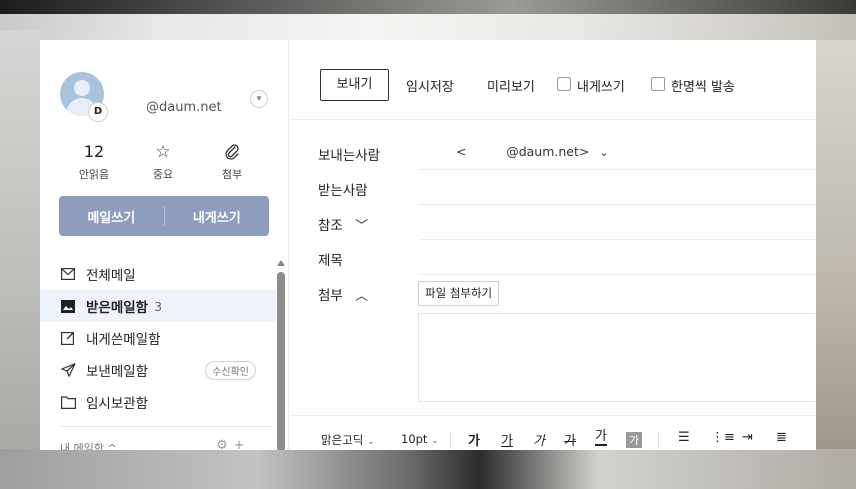 Image resolution: width=856 pixels, height=489 pixels. I want to click on attach-file-button: 파일 첨부하기, so click(459, 293).